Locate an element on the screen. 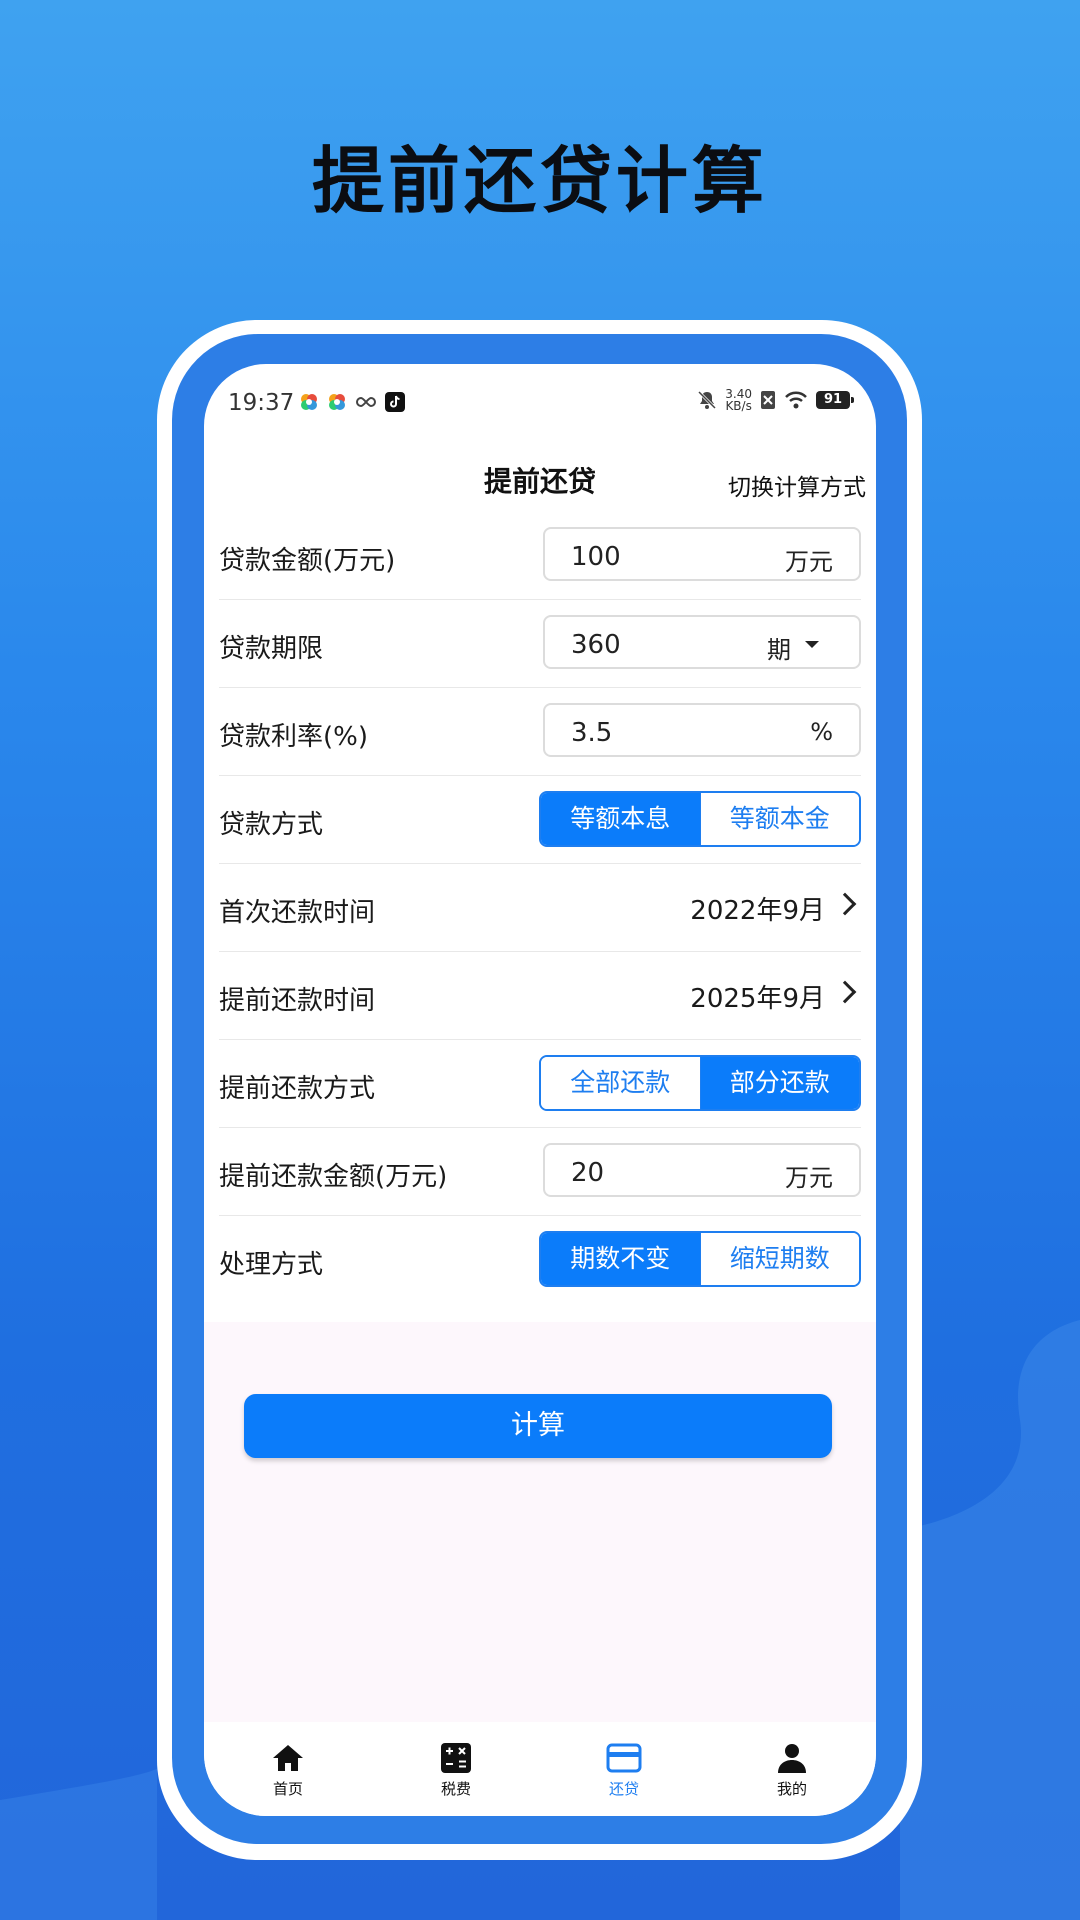 This screenshot has height=1920, width=1080. nav-item-me: 我的 is located at coordinates (792, 1769).